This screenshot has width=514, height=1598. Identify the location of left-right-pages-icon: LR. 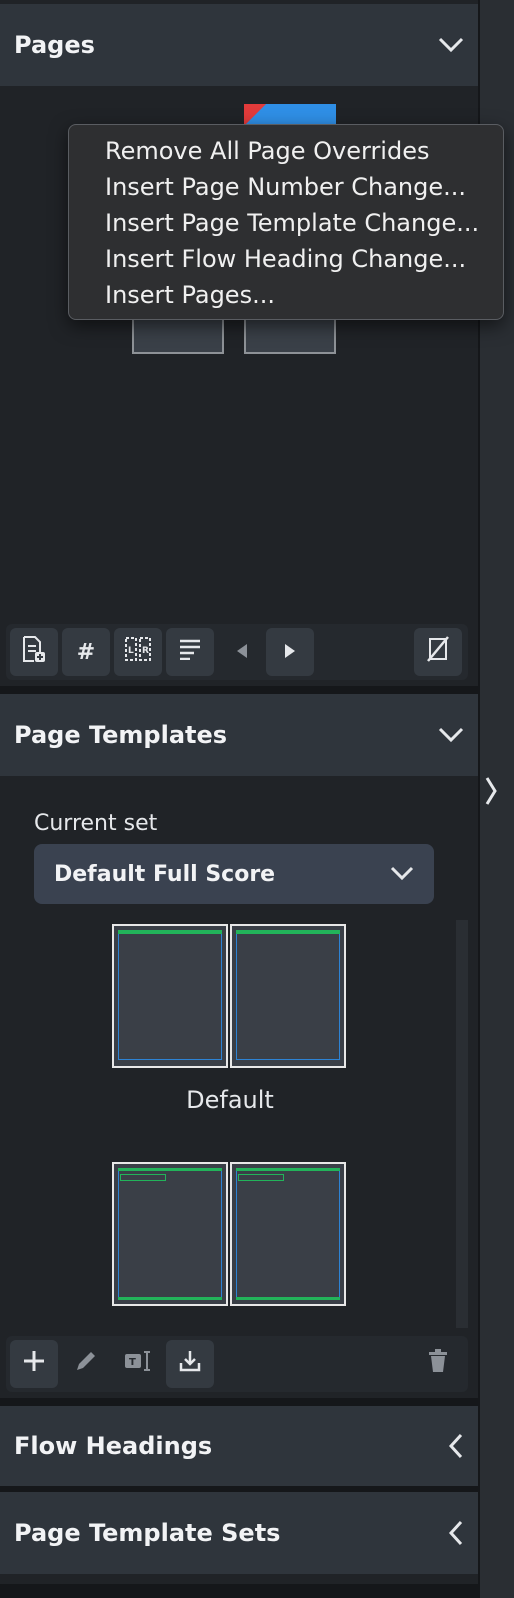
(138, 652).